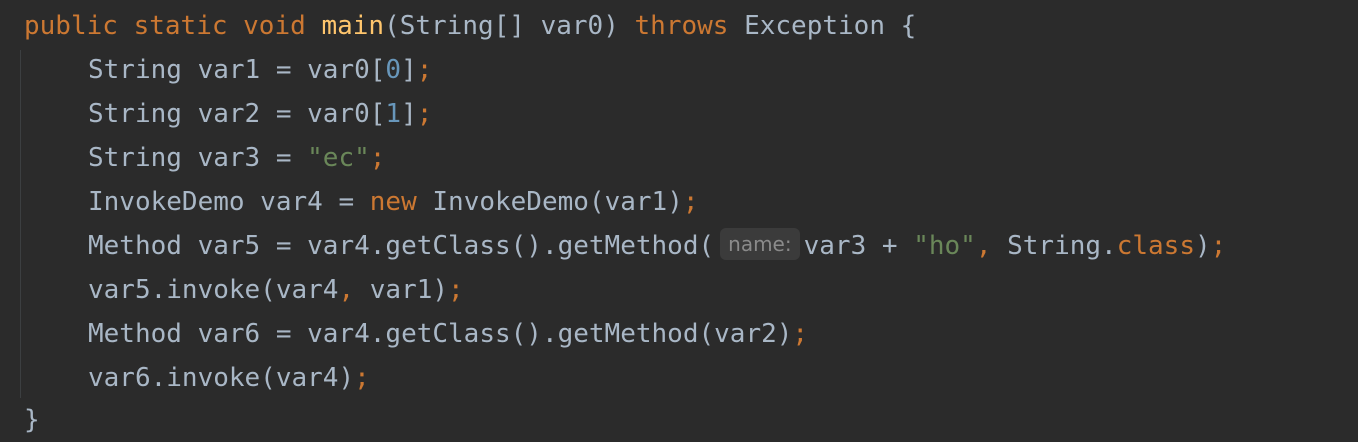  I want to click on number-literal: 1, so click(393, 114).